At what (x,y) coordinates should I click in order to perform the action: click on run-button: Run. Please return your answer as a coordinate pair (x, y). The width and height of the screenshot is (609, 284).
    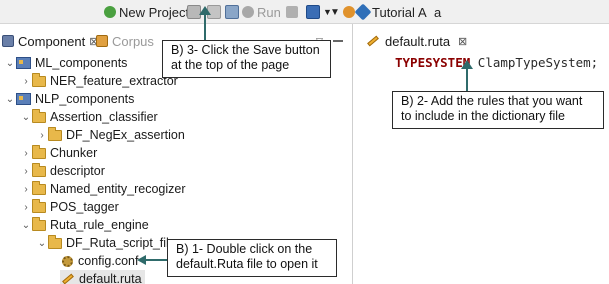
    Looking at the image, I should click on (261, 12).